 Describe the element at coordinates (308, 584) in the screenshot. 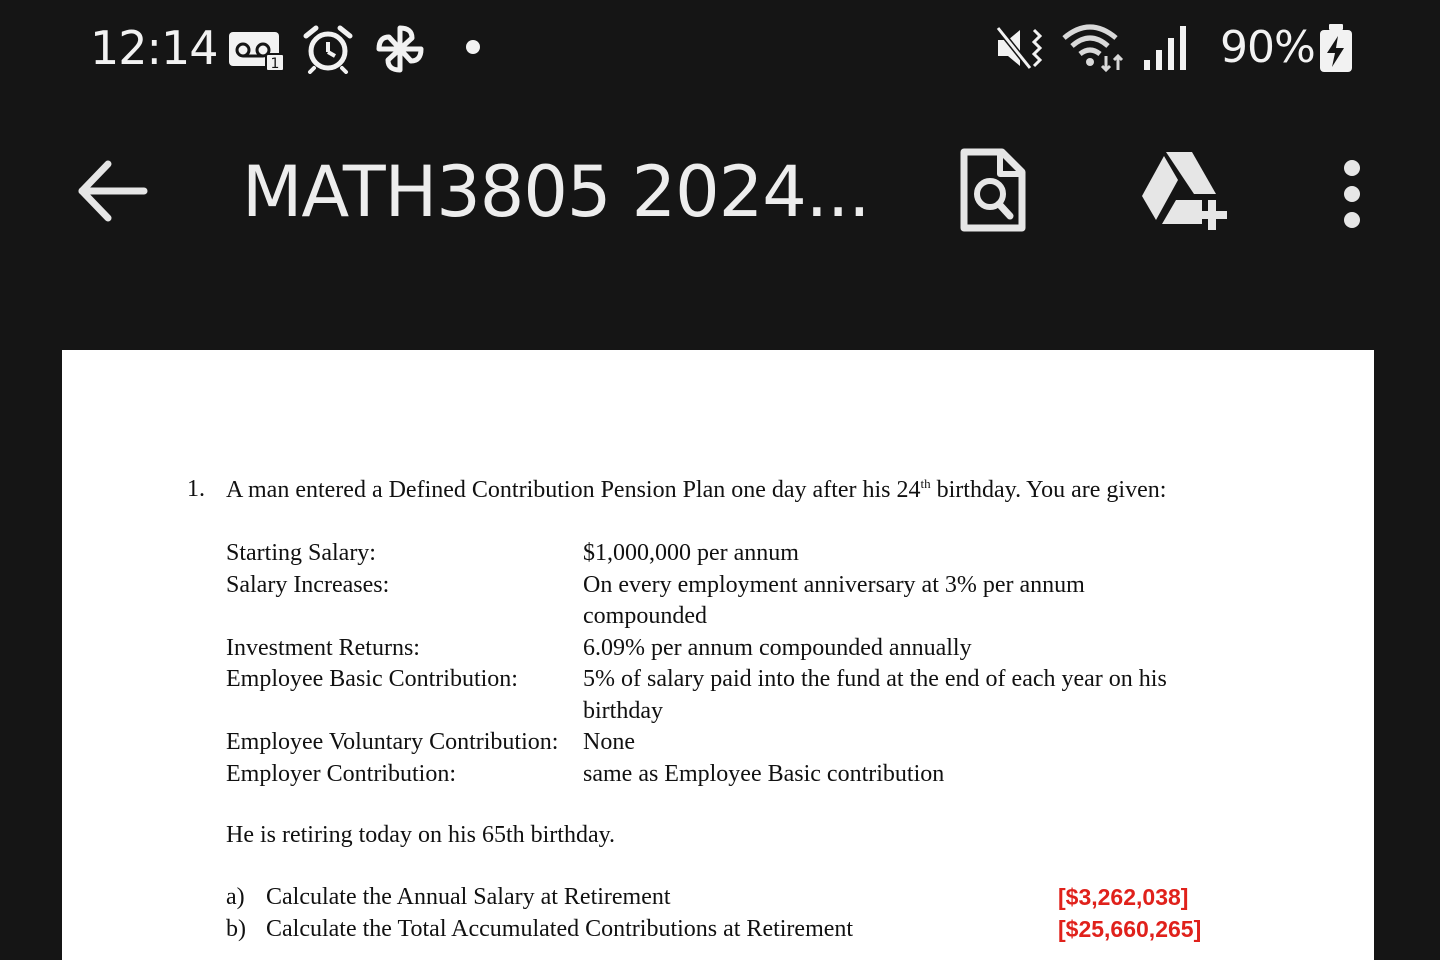

I see `given-label: Salary Increases:` at that location.